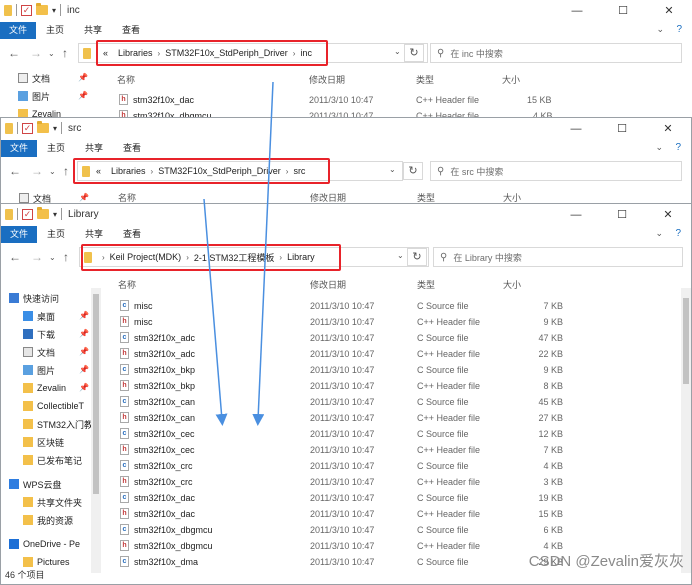  Describe the element at coordinates (238, 253) in the screenshot. I see `annotation-arrows` at that location.